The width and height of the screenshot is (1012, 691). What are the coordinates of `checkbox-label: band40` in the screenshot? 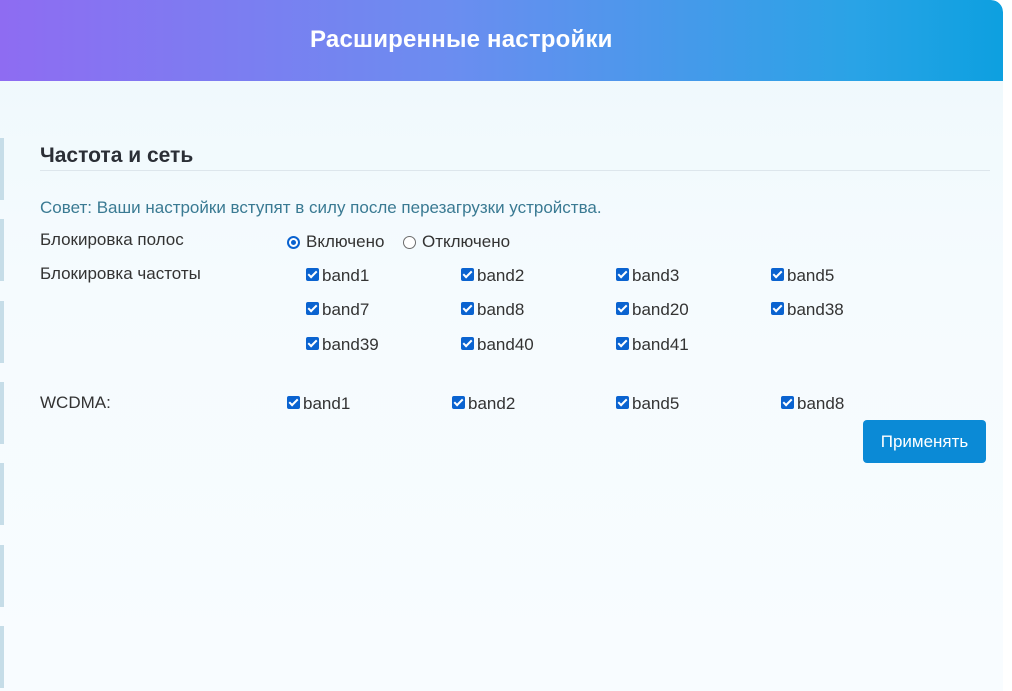 It's located at (505, 344).